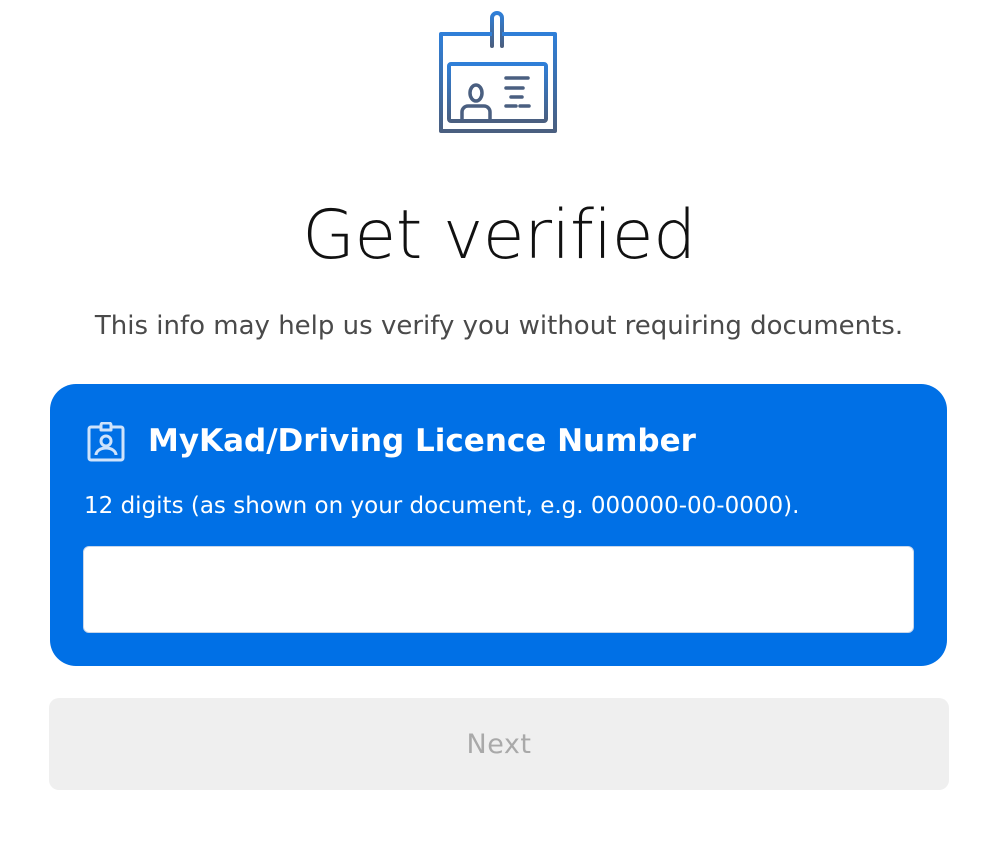 The width and height of the screenshot is (998, 848). Describe the element at coordinates (499, 744) in the screenshot. I see `next-button: Next` at that location.